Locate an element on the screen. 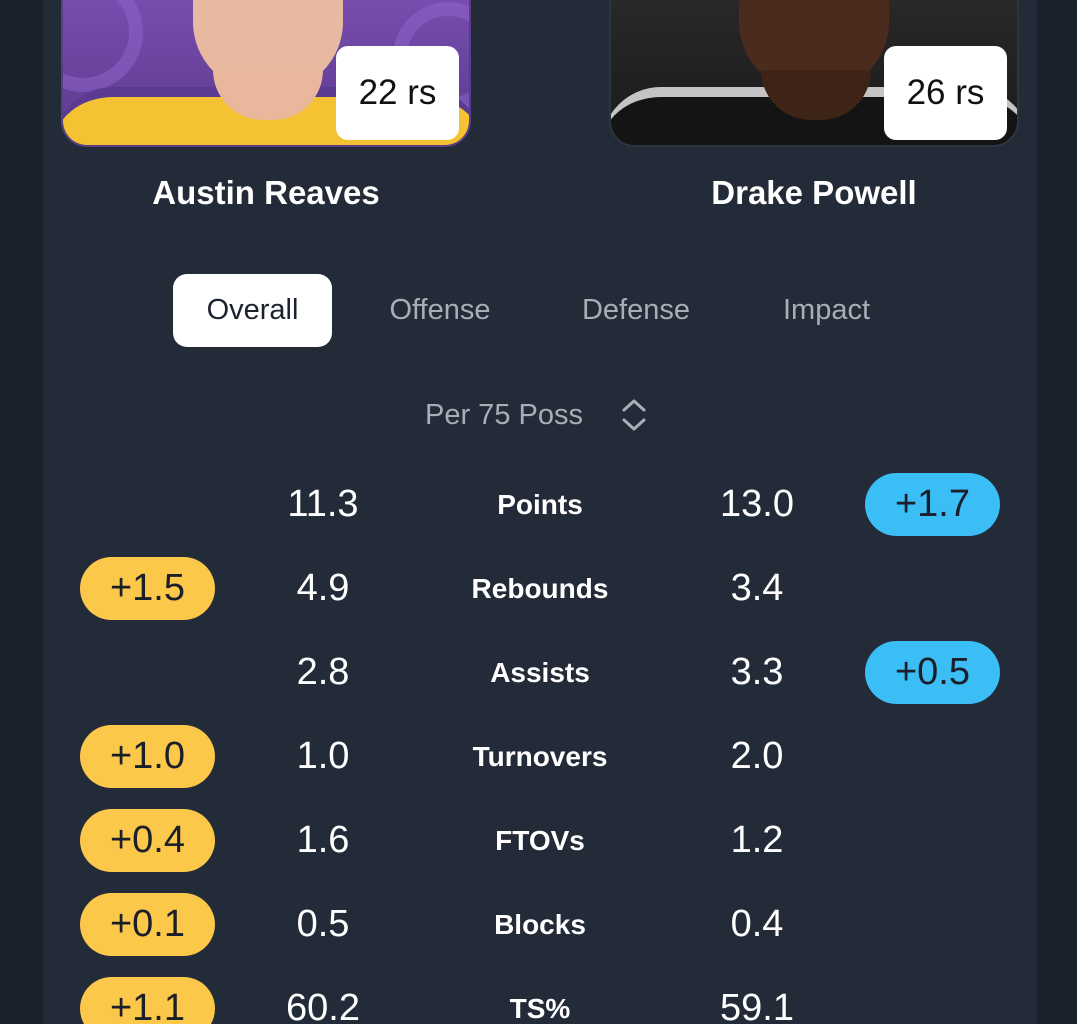 The width and height of the screenshot is (1077, 1024). stat-row-ftovs: +0.4 1.6 FTOVs 1.2 is located at coordinates (538, 841).